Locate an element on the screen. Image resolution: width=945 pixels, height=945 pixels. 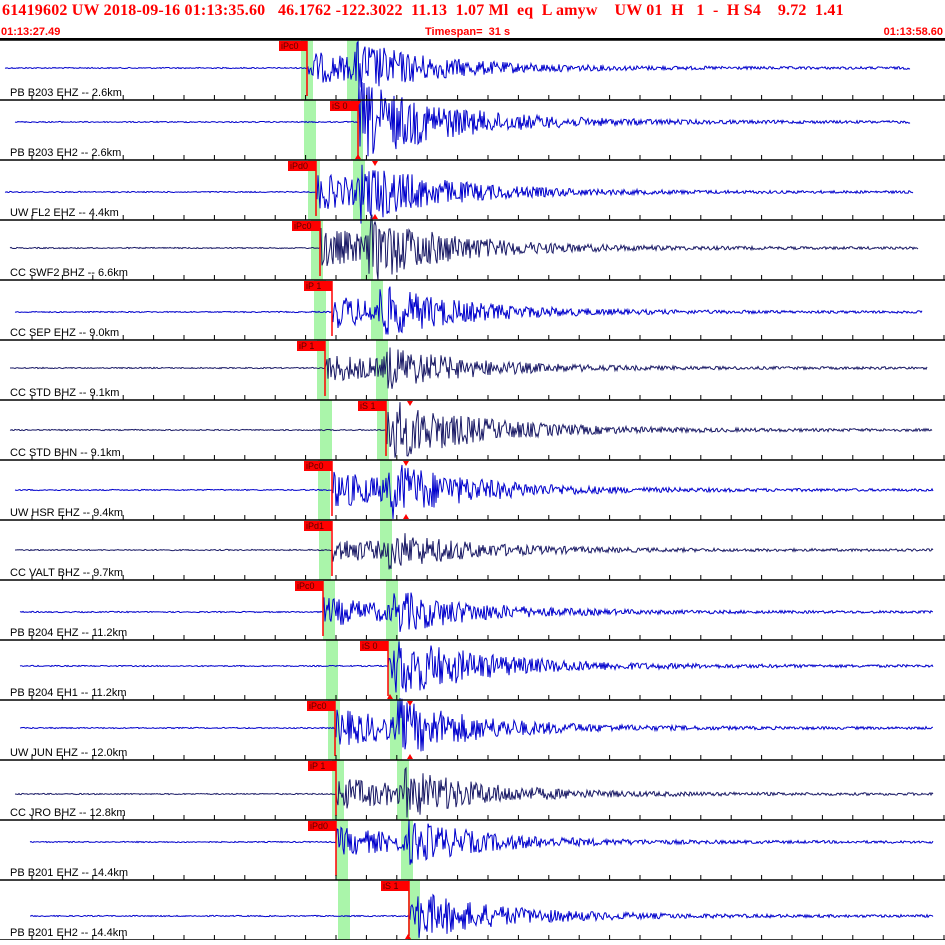
channel-label: CC VALT BHZ -- 9.7km is located at coordinates (67, 573).